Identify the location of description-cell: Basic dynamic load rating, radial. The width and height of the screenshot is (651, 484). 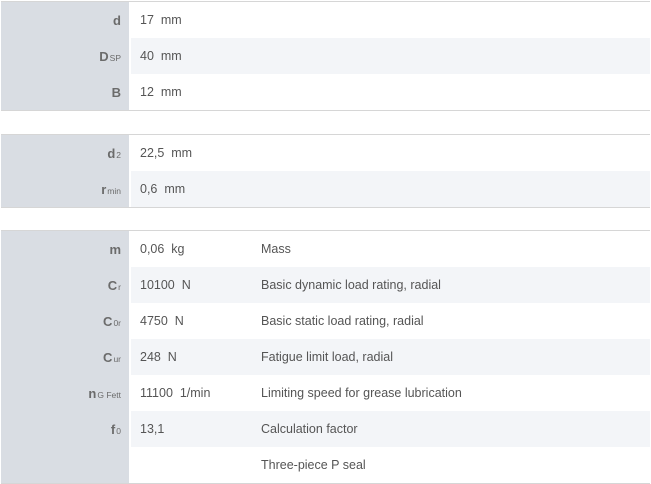
(351, 285).